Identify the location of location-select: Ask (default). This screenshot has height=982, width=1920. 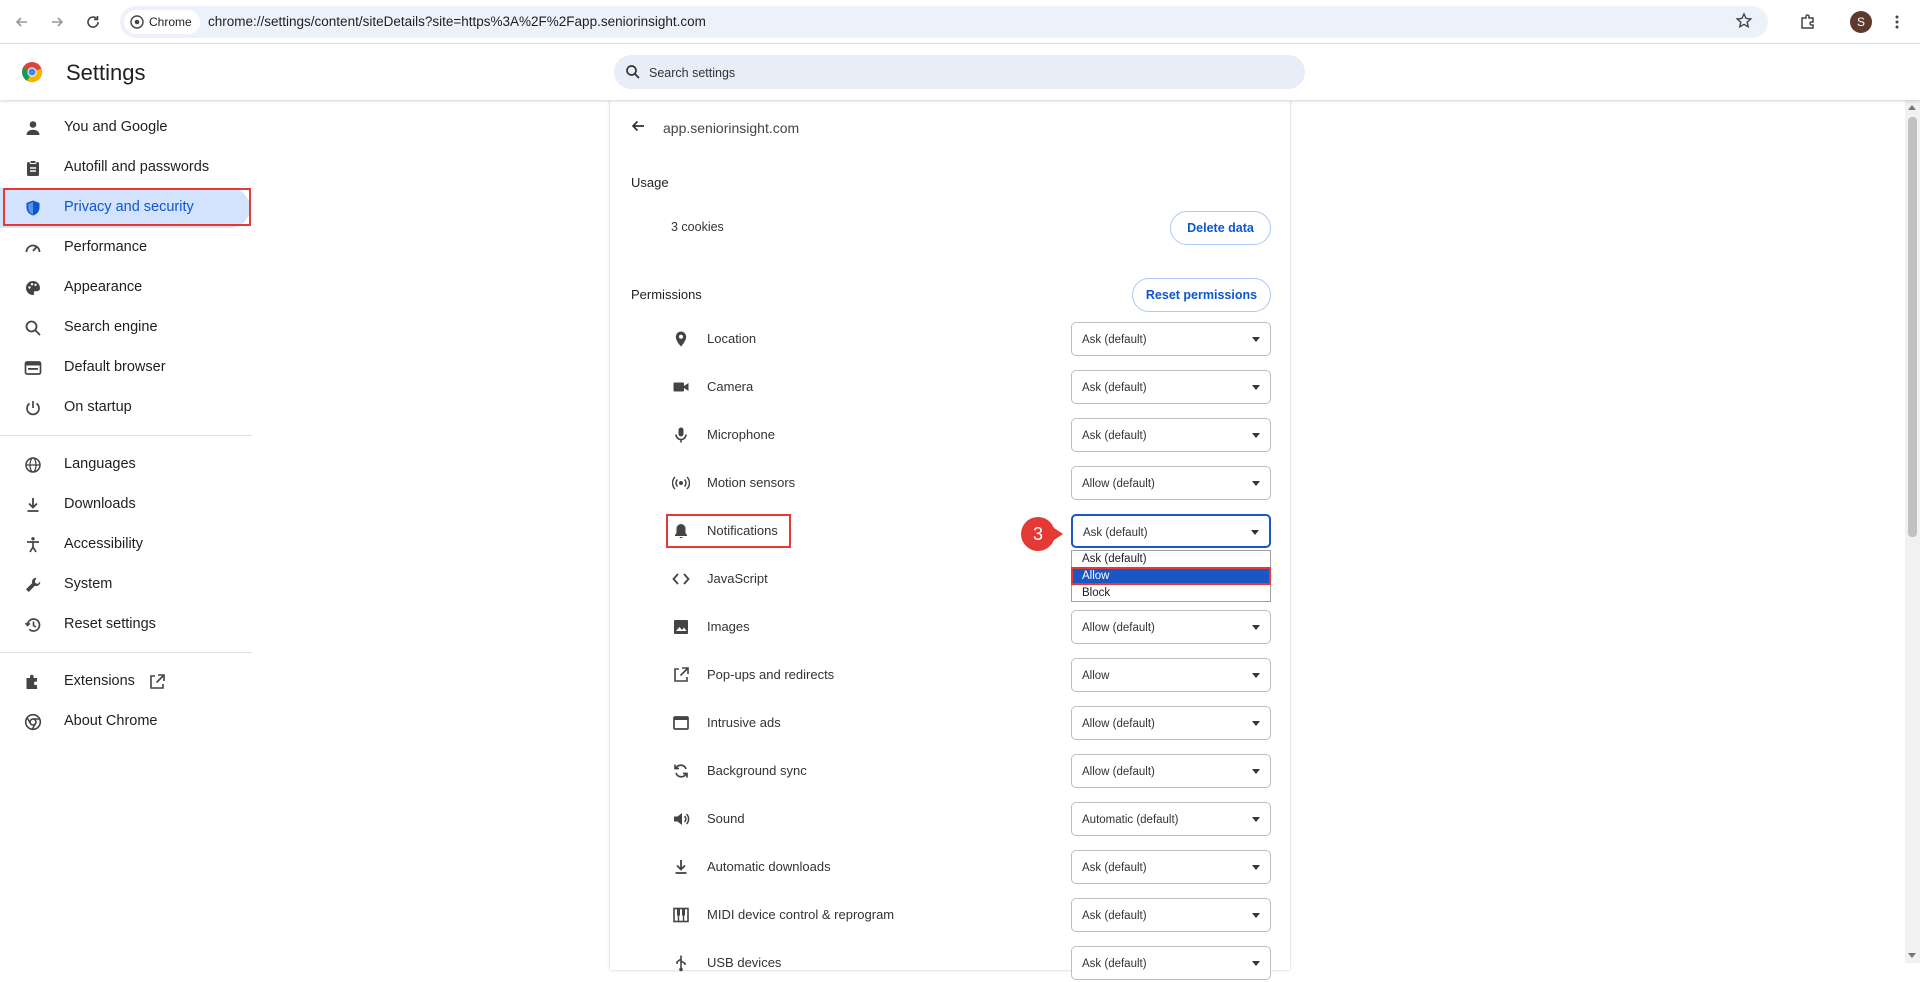
(1171, 339).